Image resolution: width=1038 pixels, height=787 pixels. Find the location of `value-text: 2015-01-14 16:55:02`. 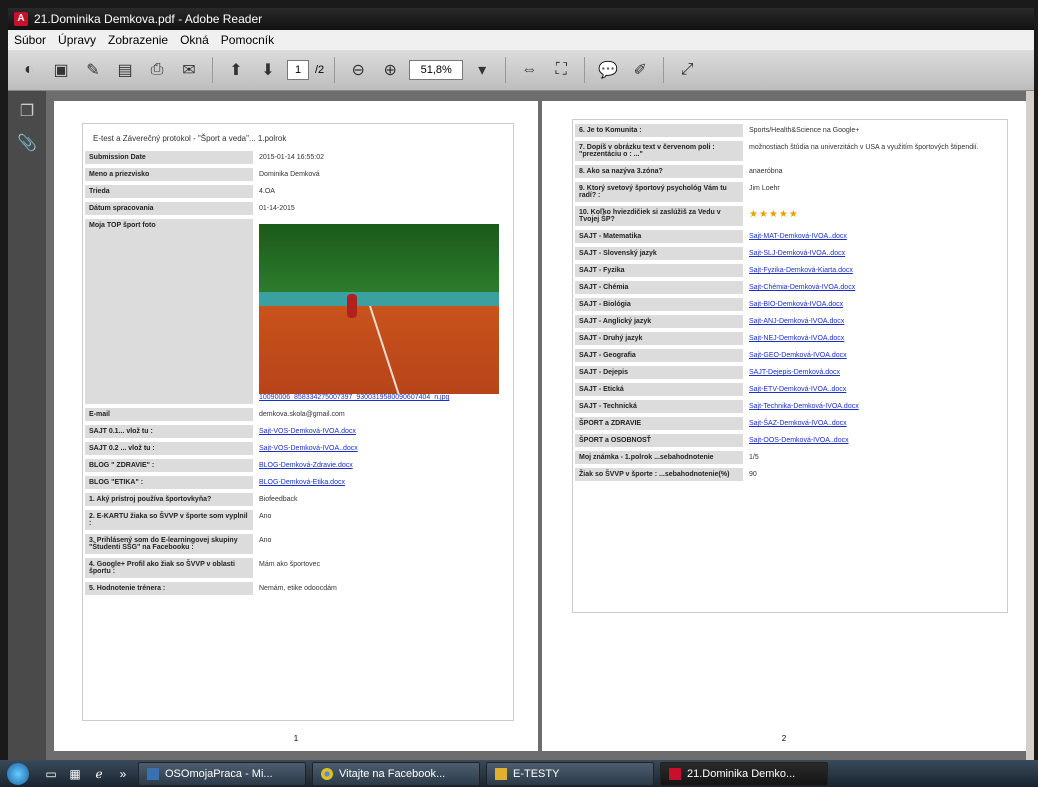

value-text: 2015-01-14 16:55:02 is located at coordinates (291, 157).